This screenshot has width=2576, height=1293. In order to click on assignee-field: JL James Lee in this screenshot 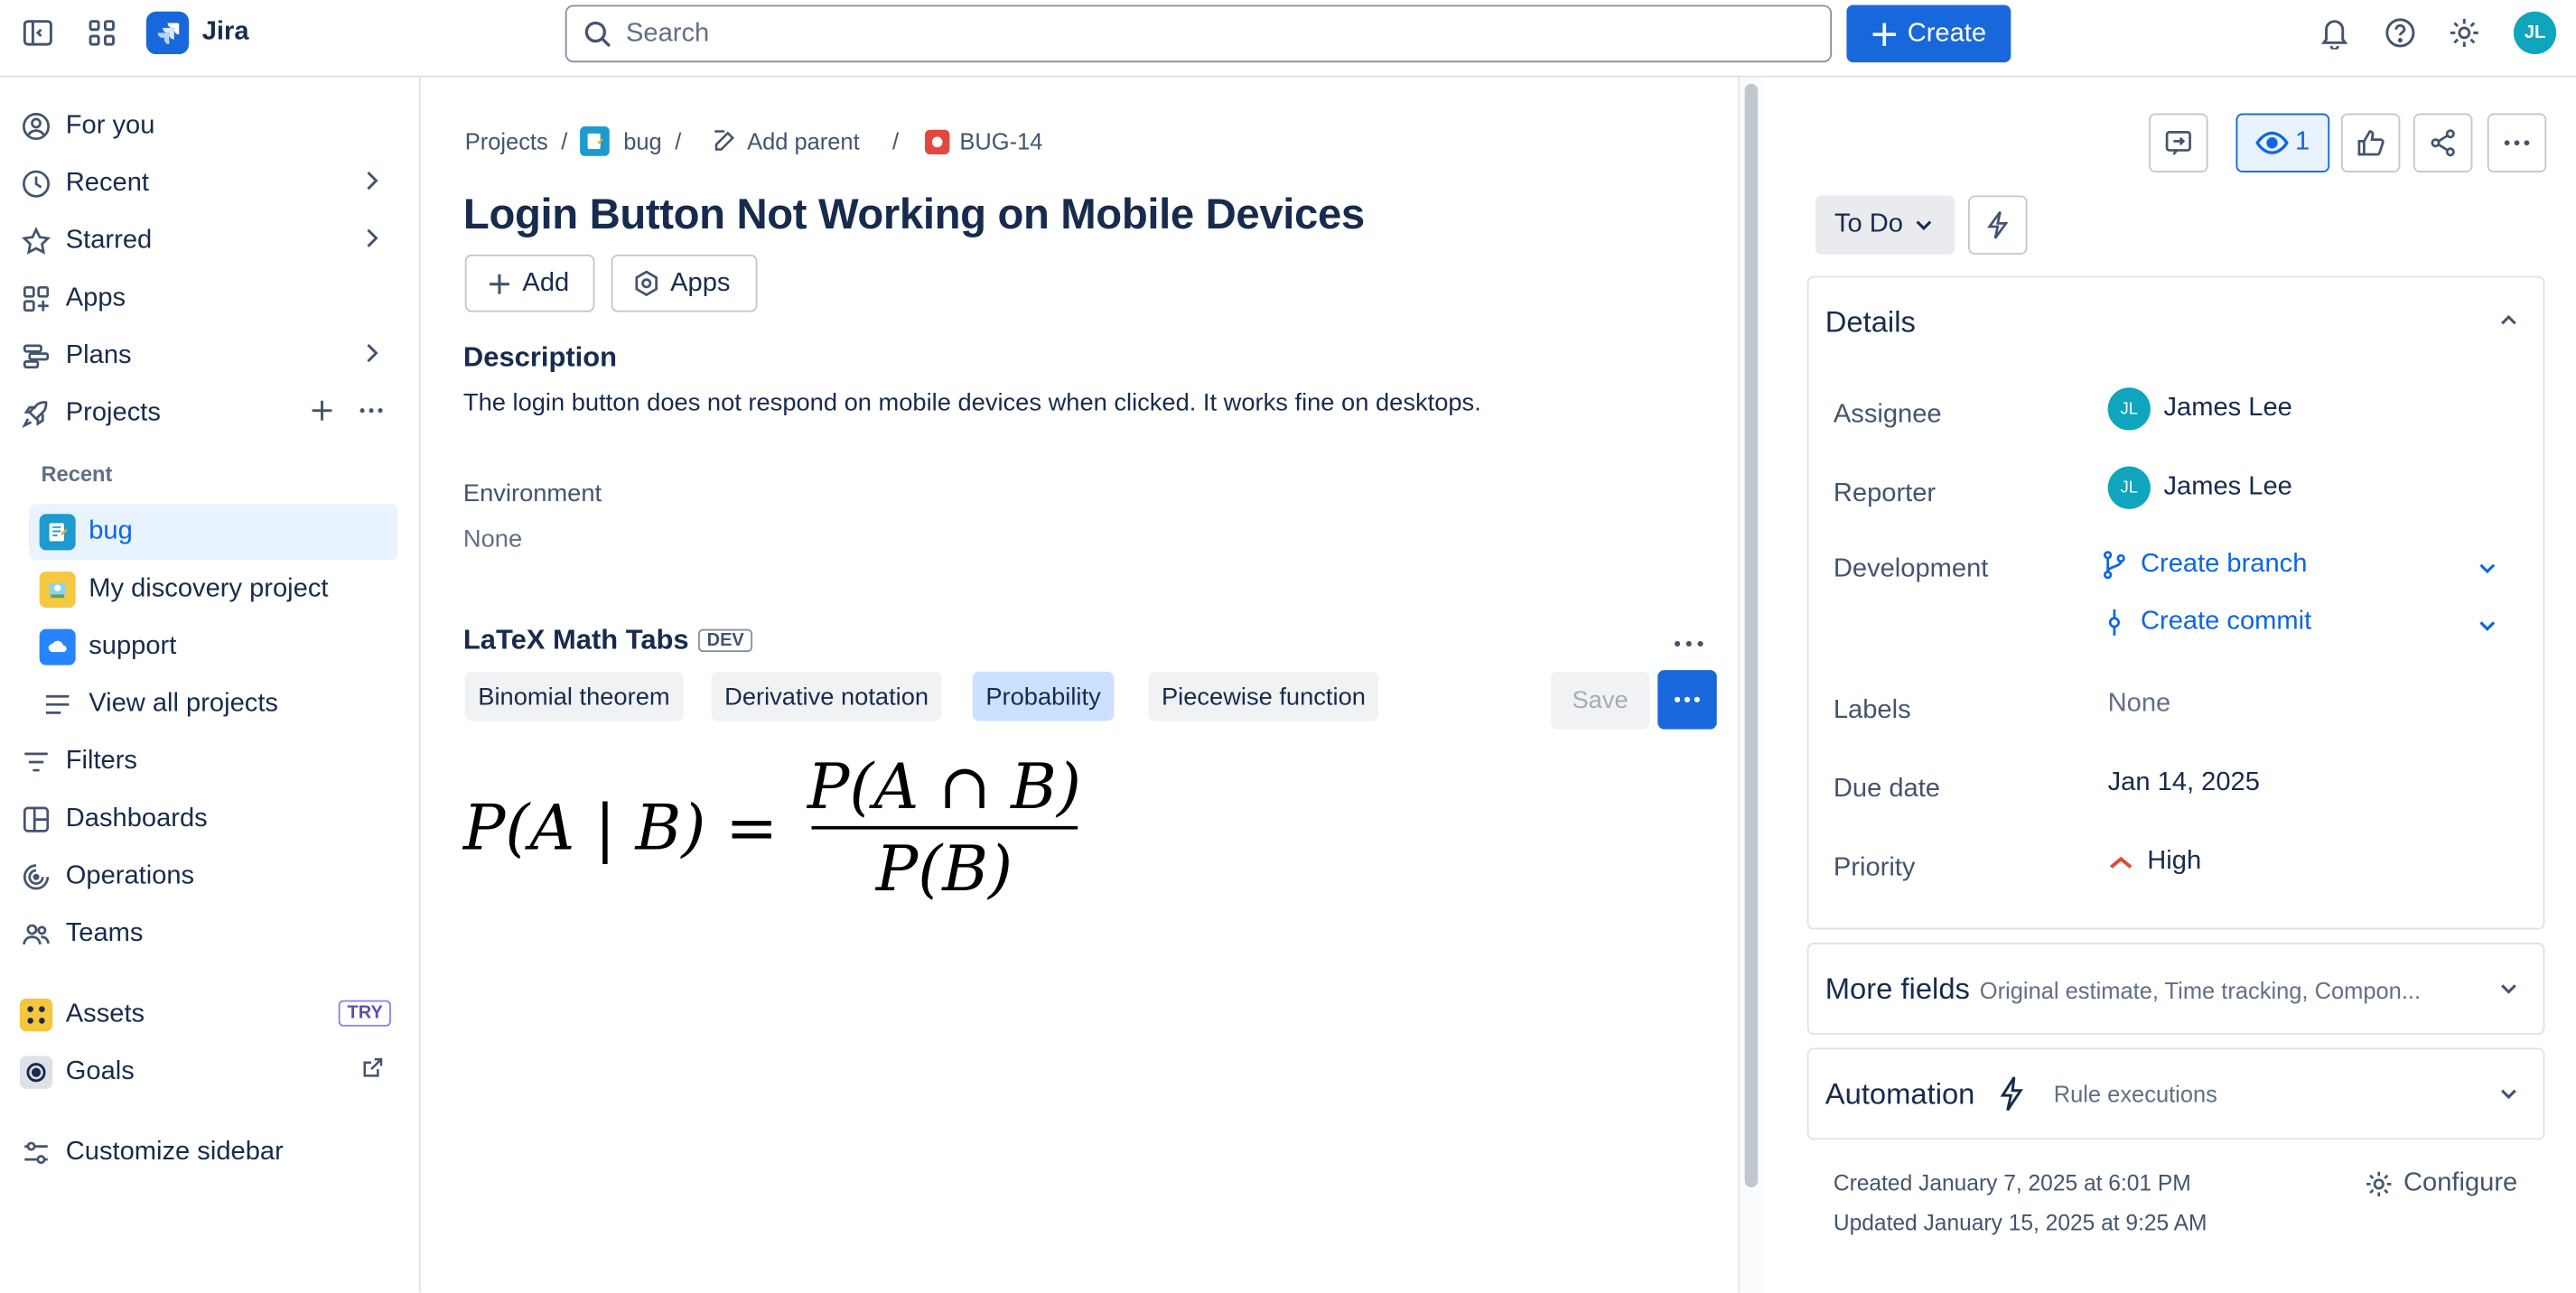, I will do `click(2199, 409)`.